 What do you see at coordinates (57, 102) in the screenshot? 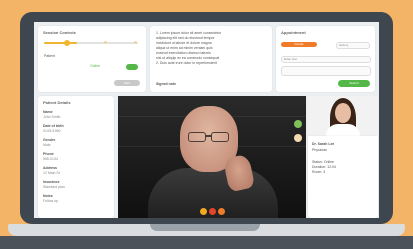
I see `patient-title: Patient Details` at bounding box center [57, 102].